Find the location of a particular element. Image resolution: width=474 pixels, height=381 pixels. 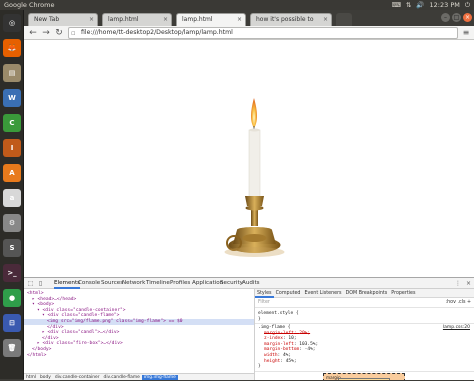

element-style-rule: element.style { } is located at coordinates (278, 316).